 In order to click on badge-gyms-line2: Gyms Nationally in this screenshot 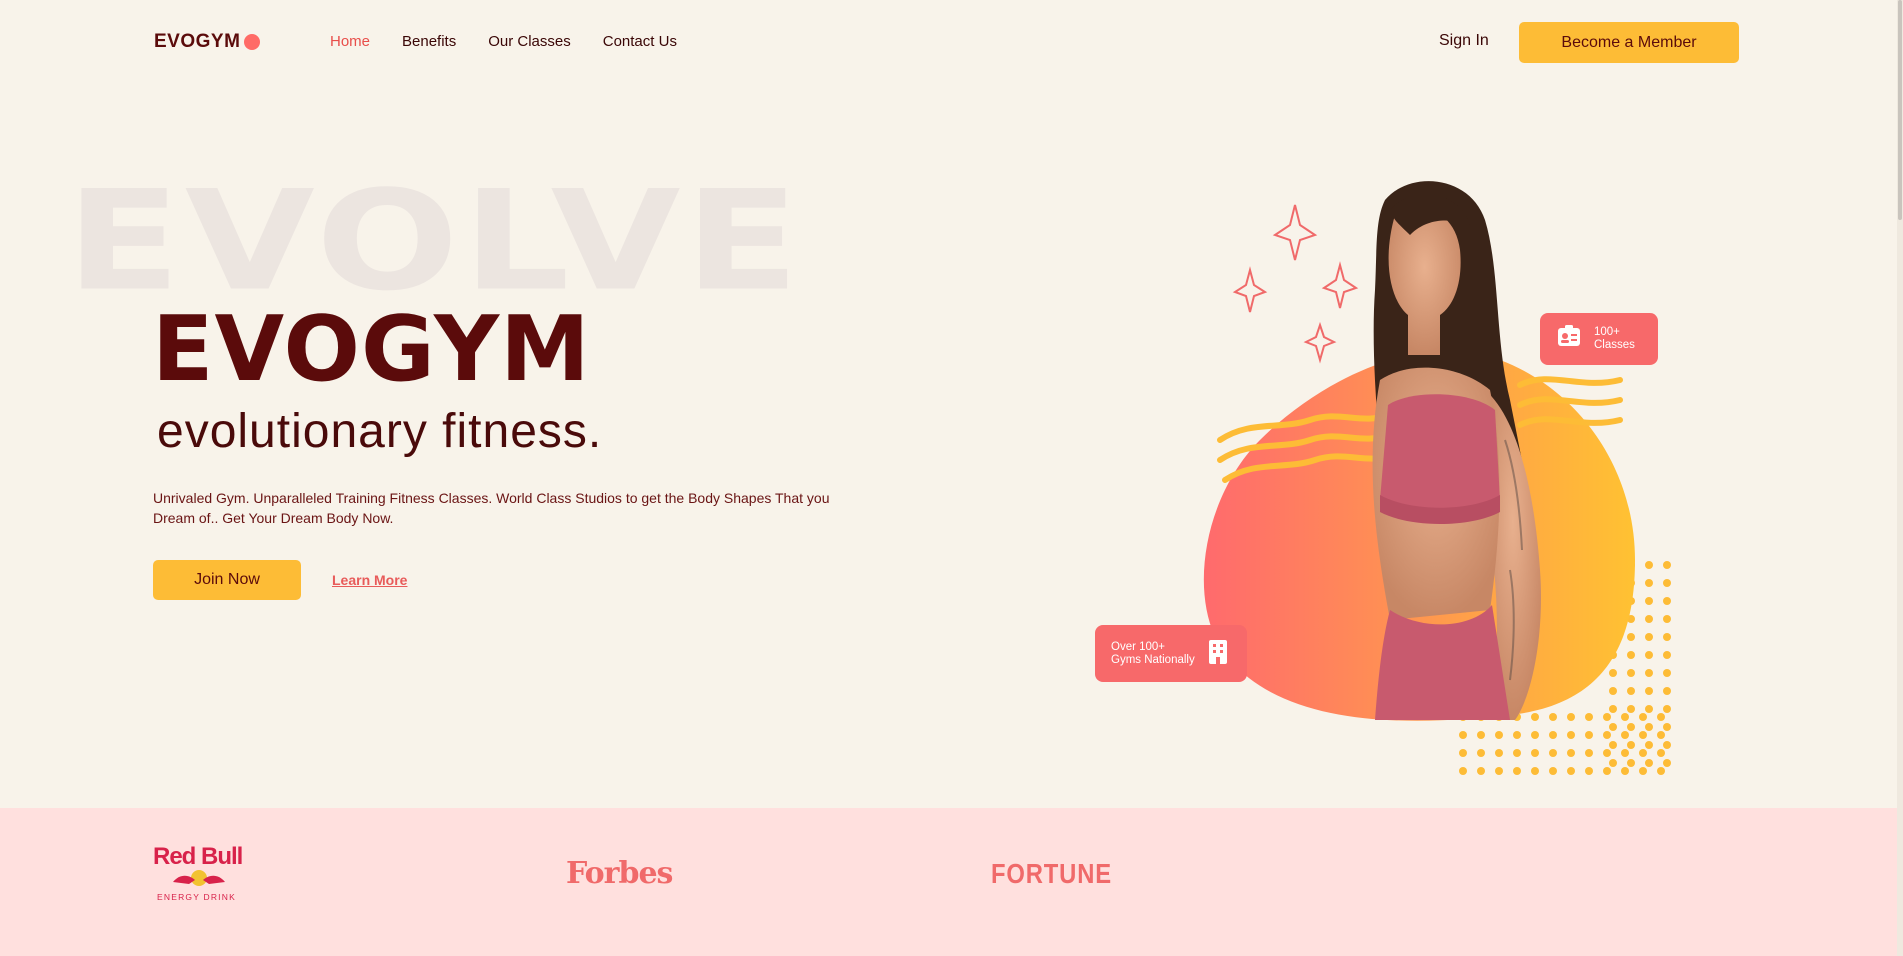, I will do `click(1153, 659)`.